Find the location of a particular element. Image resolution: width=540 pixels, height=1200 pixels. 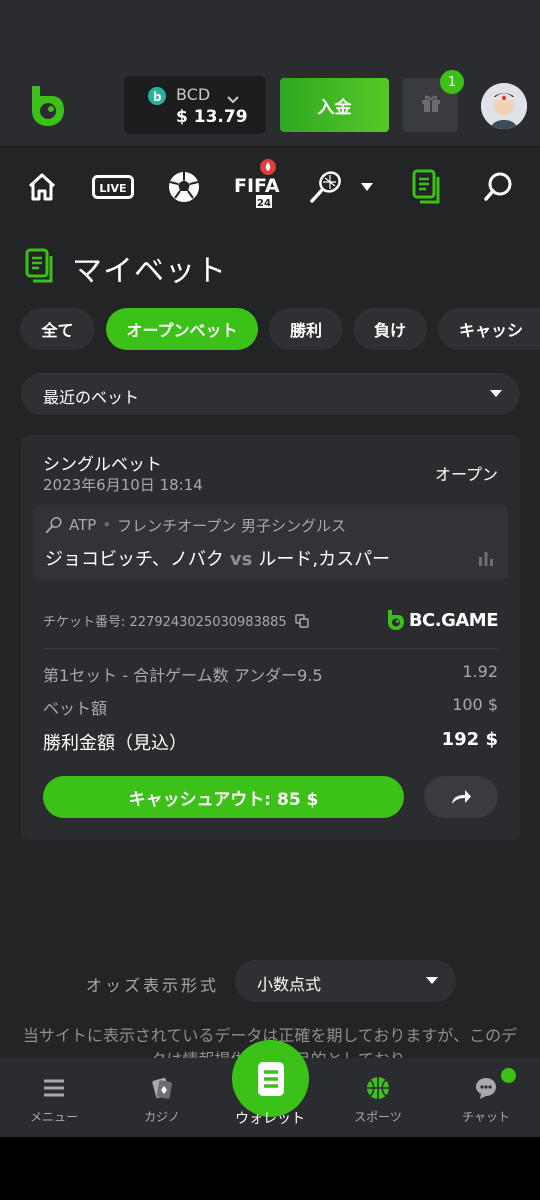

stake-value: 100 $ is located at coordinates (475, 704).